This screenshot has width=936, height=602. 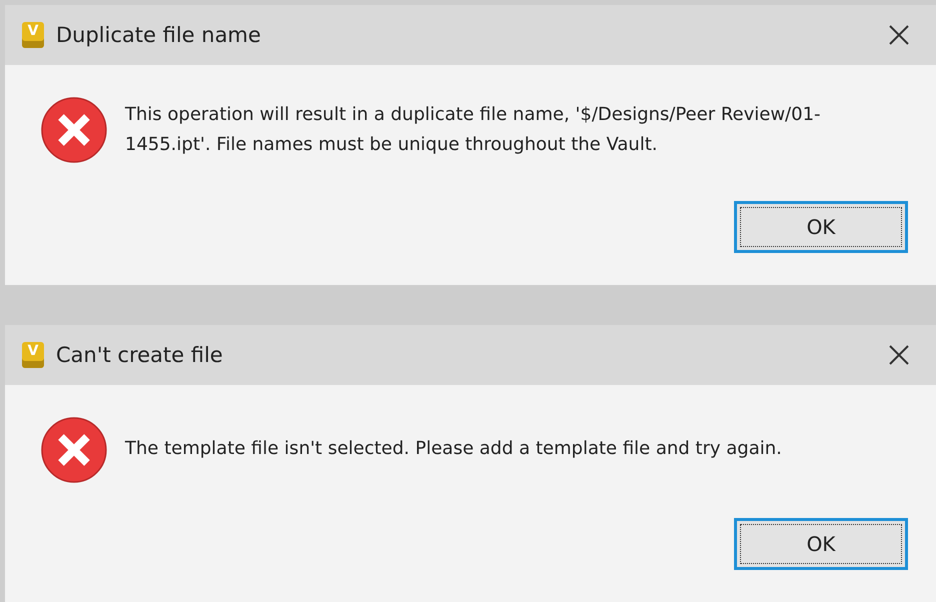 What do you see at coordinates (473, 130) in the screenshot?
I see `error-message: This operation will result in a duplicate file name, '$/Designs/Peer Review/01-1455.ipt'. File names must be unique throughout the Vault.` at bounding box center [473, 130].